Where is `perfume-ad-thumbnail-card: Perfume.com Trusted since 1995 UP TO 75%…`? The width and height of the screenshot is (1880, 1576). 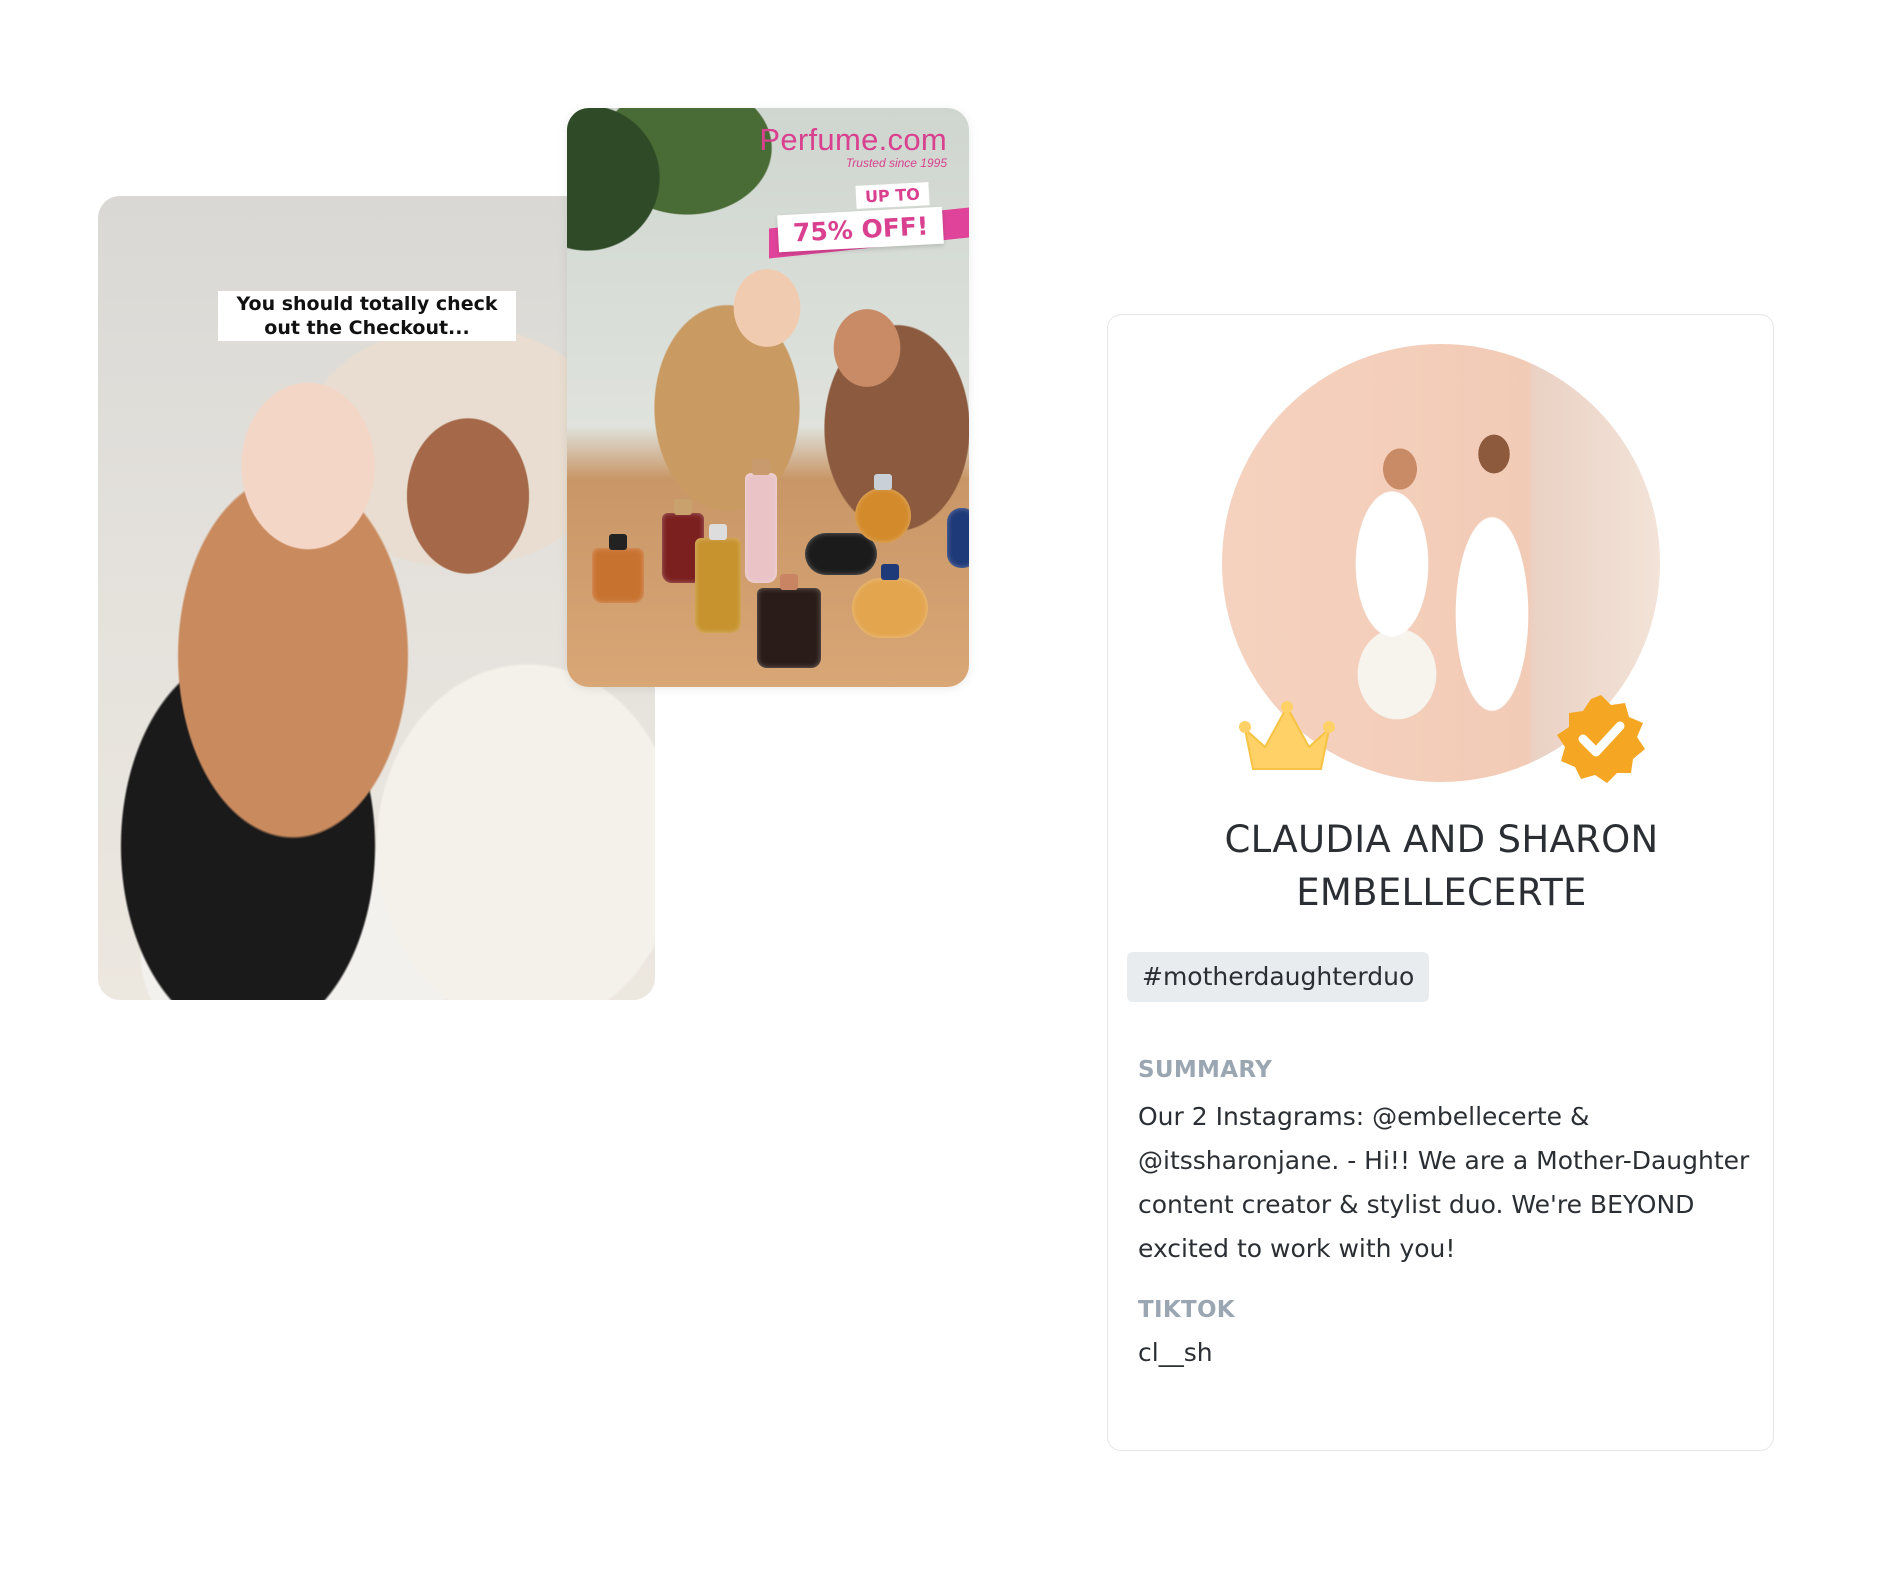
perfume-ad-thumbnail-card: Perfume.com Trusted since 1995 UP TO 75%… is located at coordinates (768, 397).